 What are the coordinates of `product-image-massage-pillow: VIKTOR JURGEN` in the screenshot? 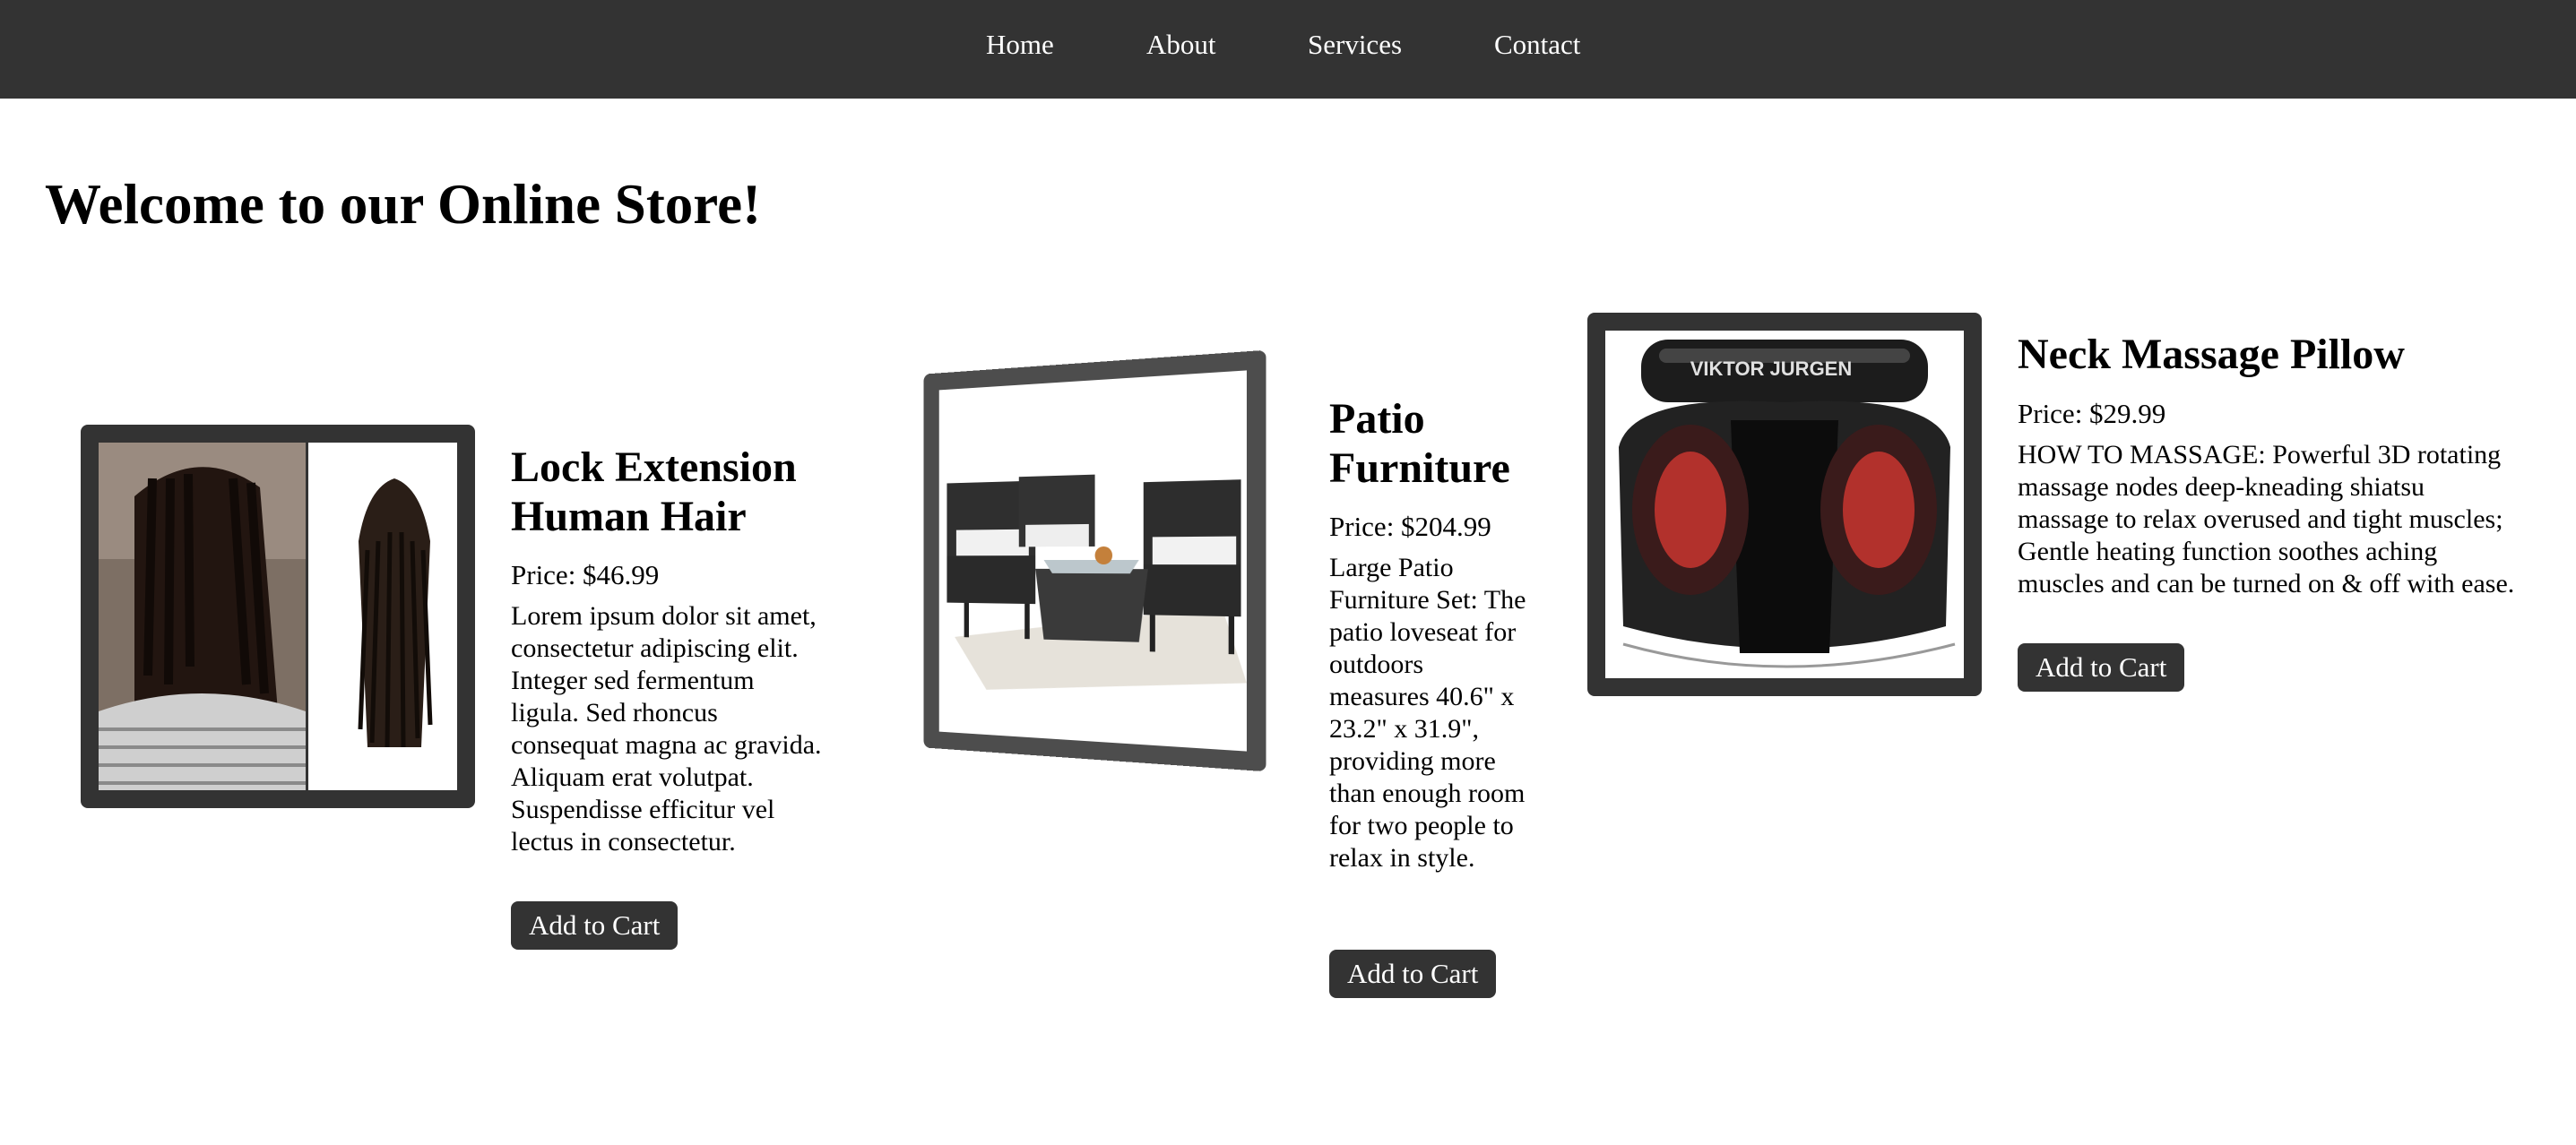 It's located at (1784, 505).